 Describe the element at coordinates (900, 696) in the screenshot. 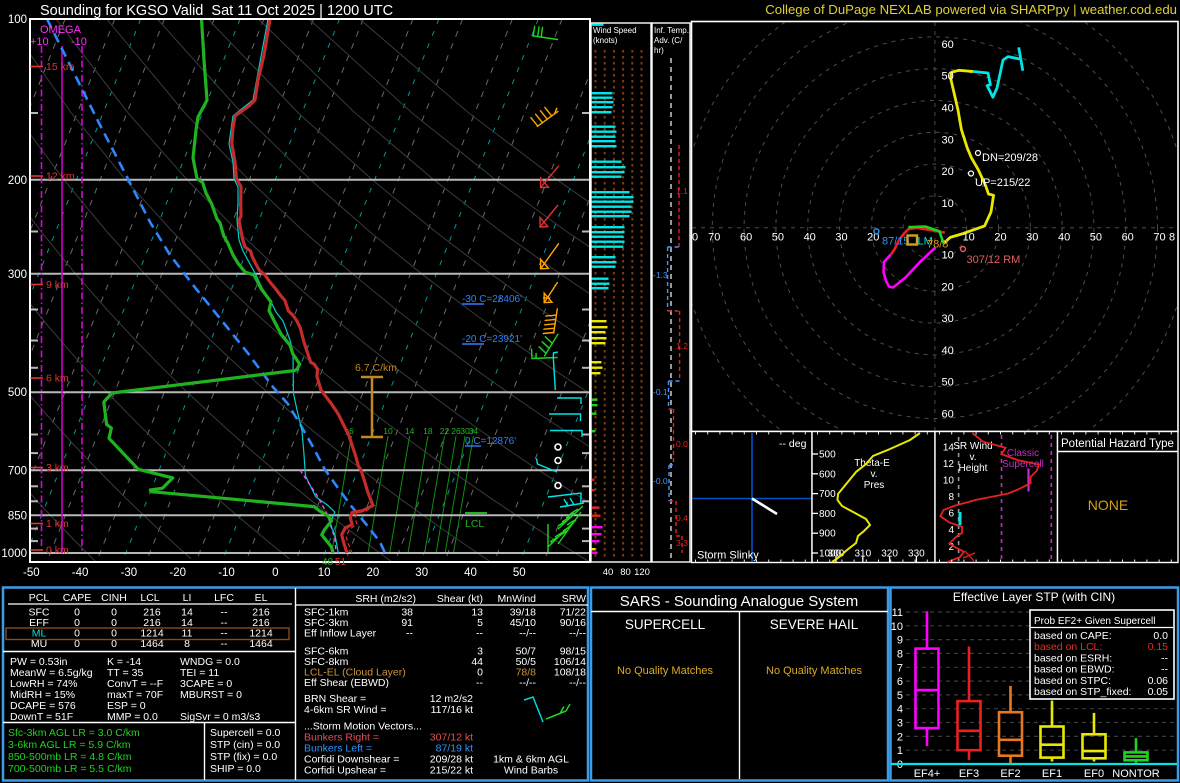

I see `svg-text: 5` at that location.